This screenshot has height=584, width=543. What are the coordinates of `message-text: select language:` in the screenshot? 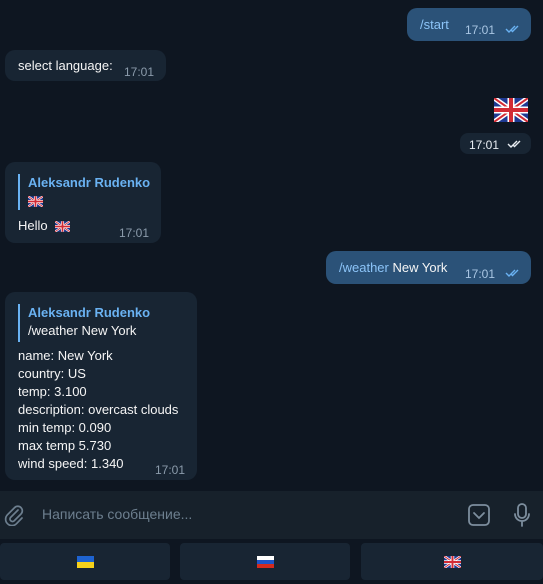 It's located at (65, 65).